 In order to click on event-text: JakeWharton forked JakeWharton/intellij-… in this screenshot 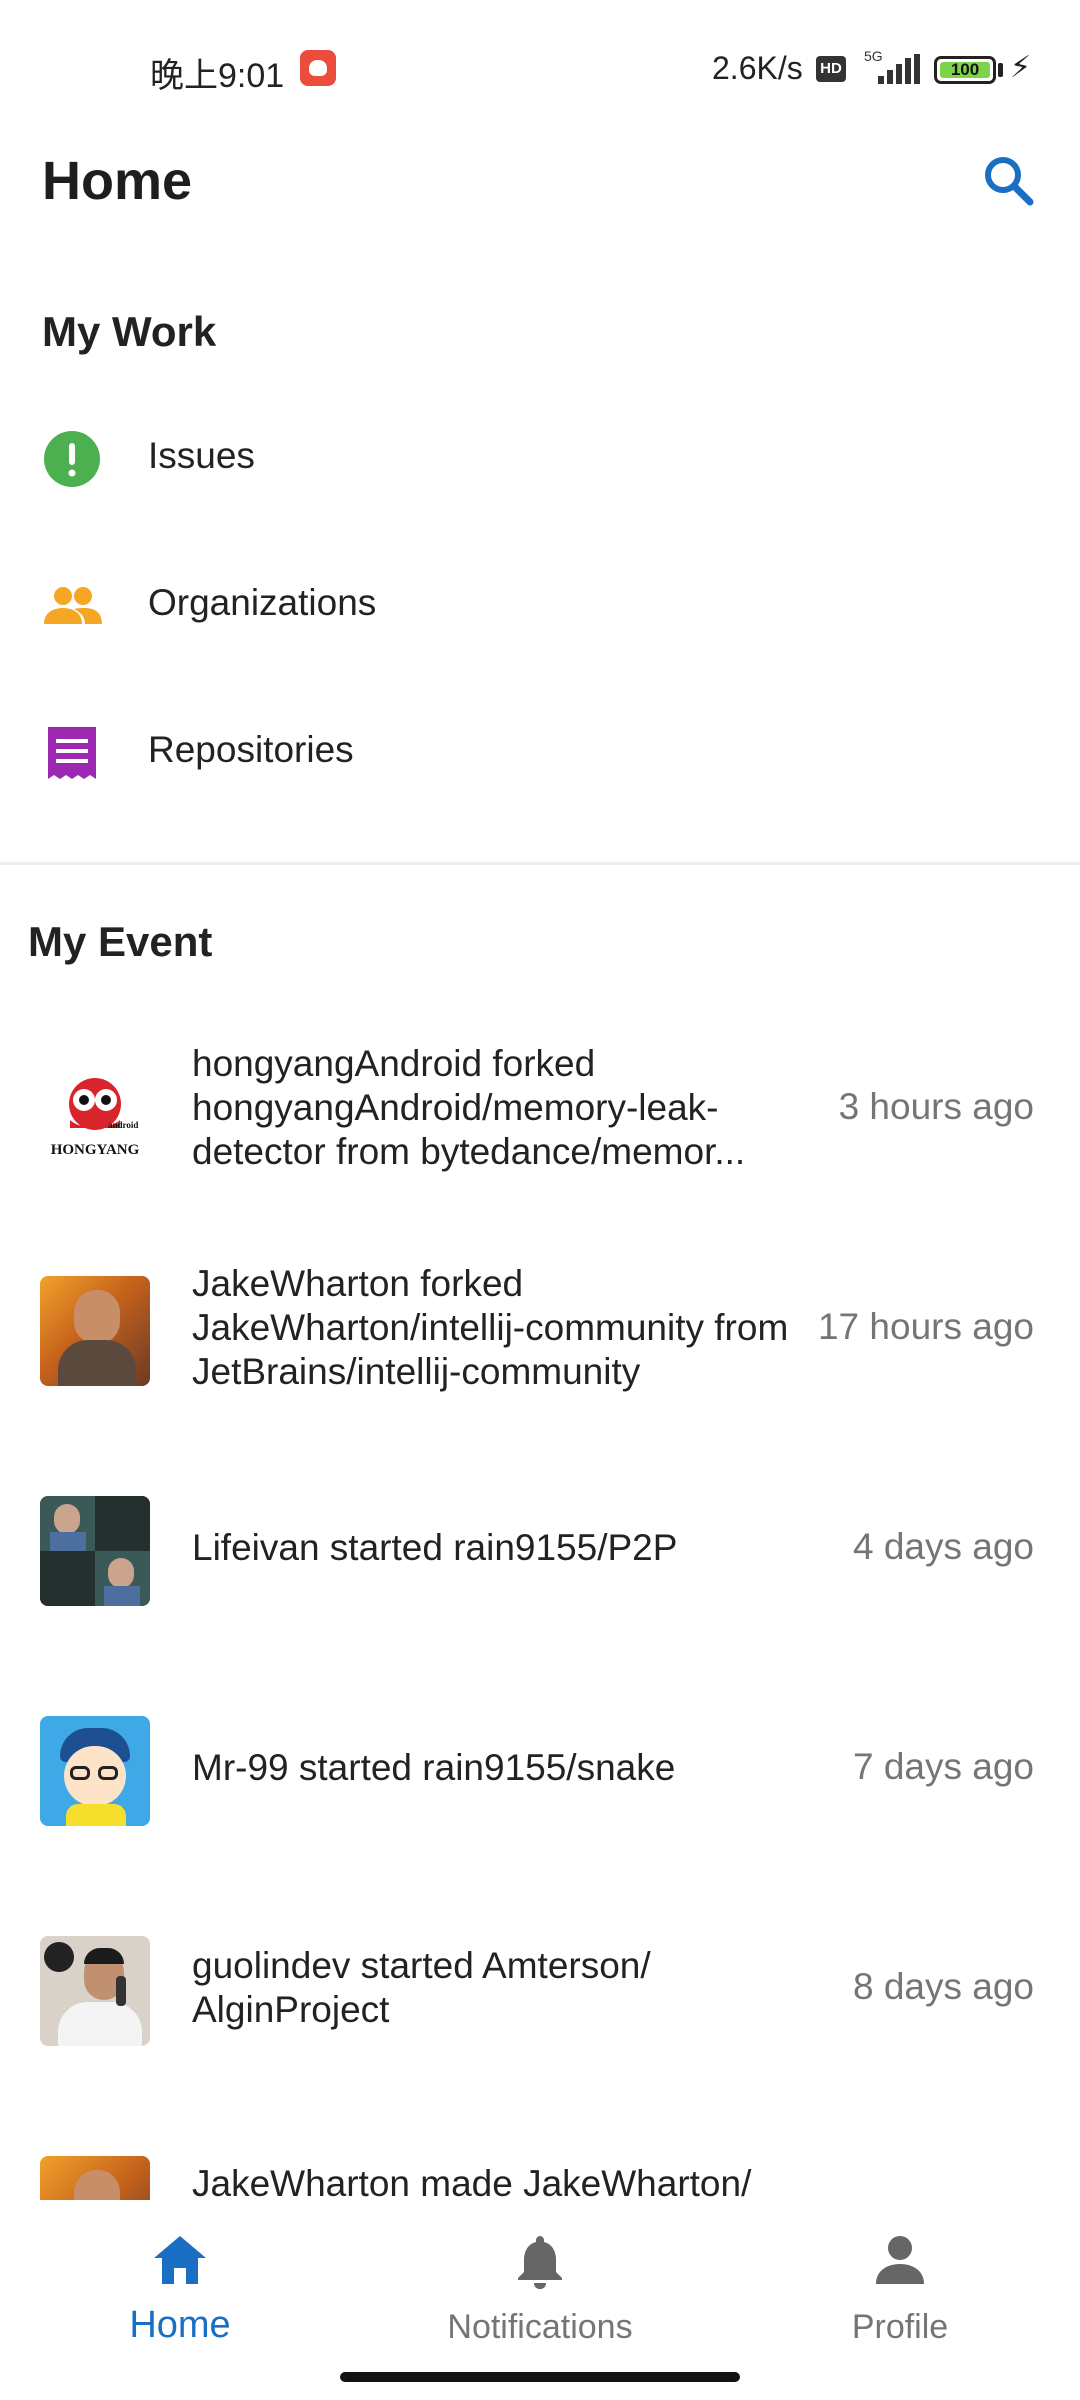, I will do `click(490, 1327)`.